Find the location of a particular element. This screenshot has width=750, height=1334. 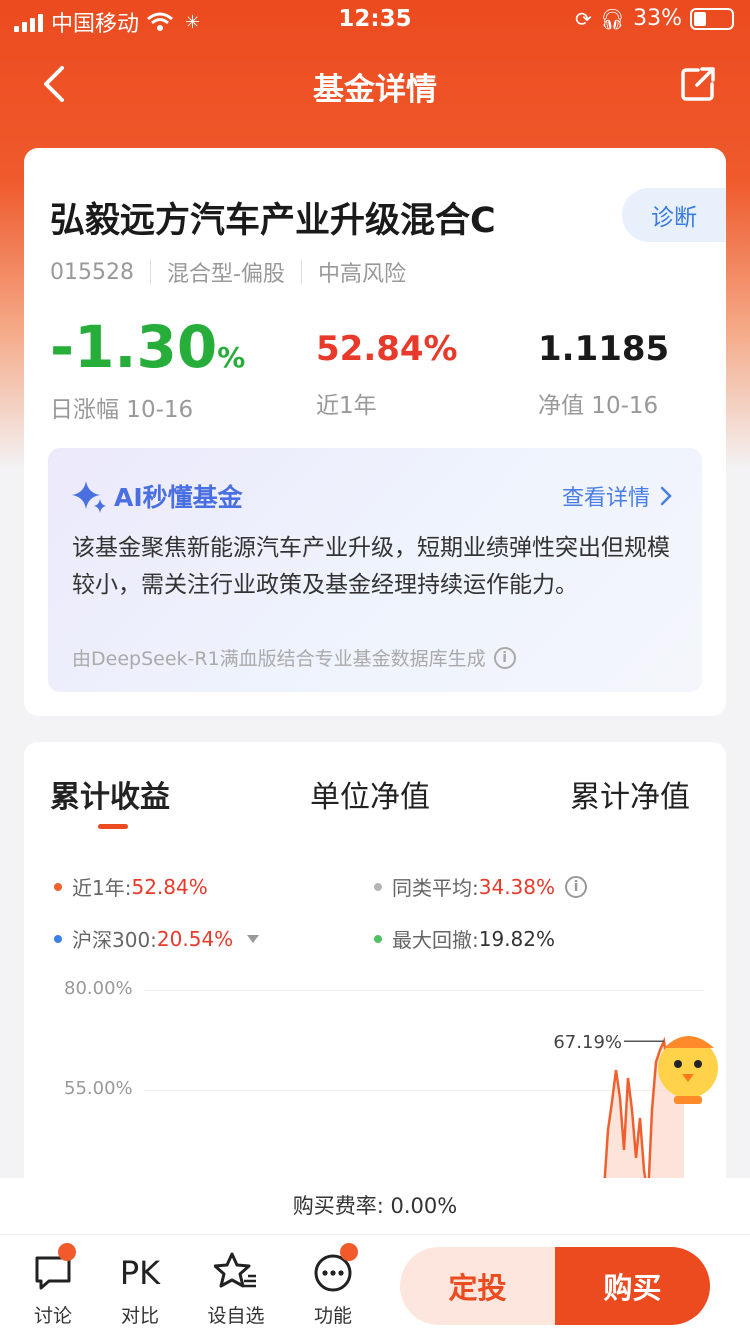

day-change-stat: -1.30% 日涨幅 10-16 is located at coordinates (147, 371).